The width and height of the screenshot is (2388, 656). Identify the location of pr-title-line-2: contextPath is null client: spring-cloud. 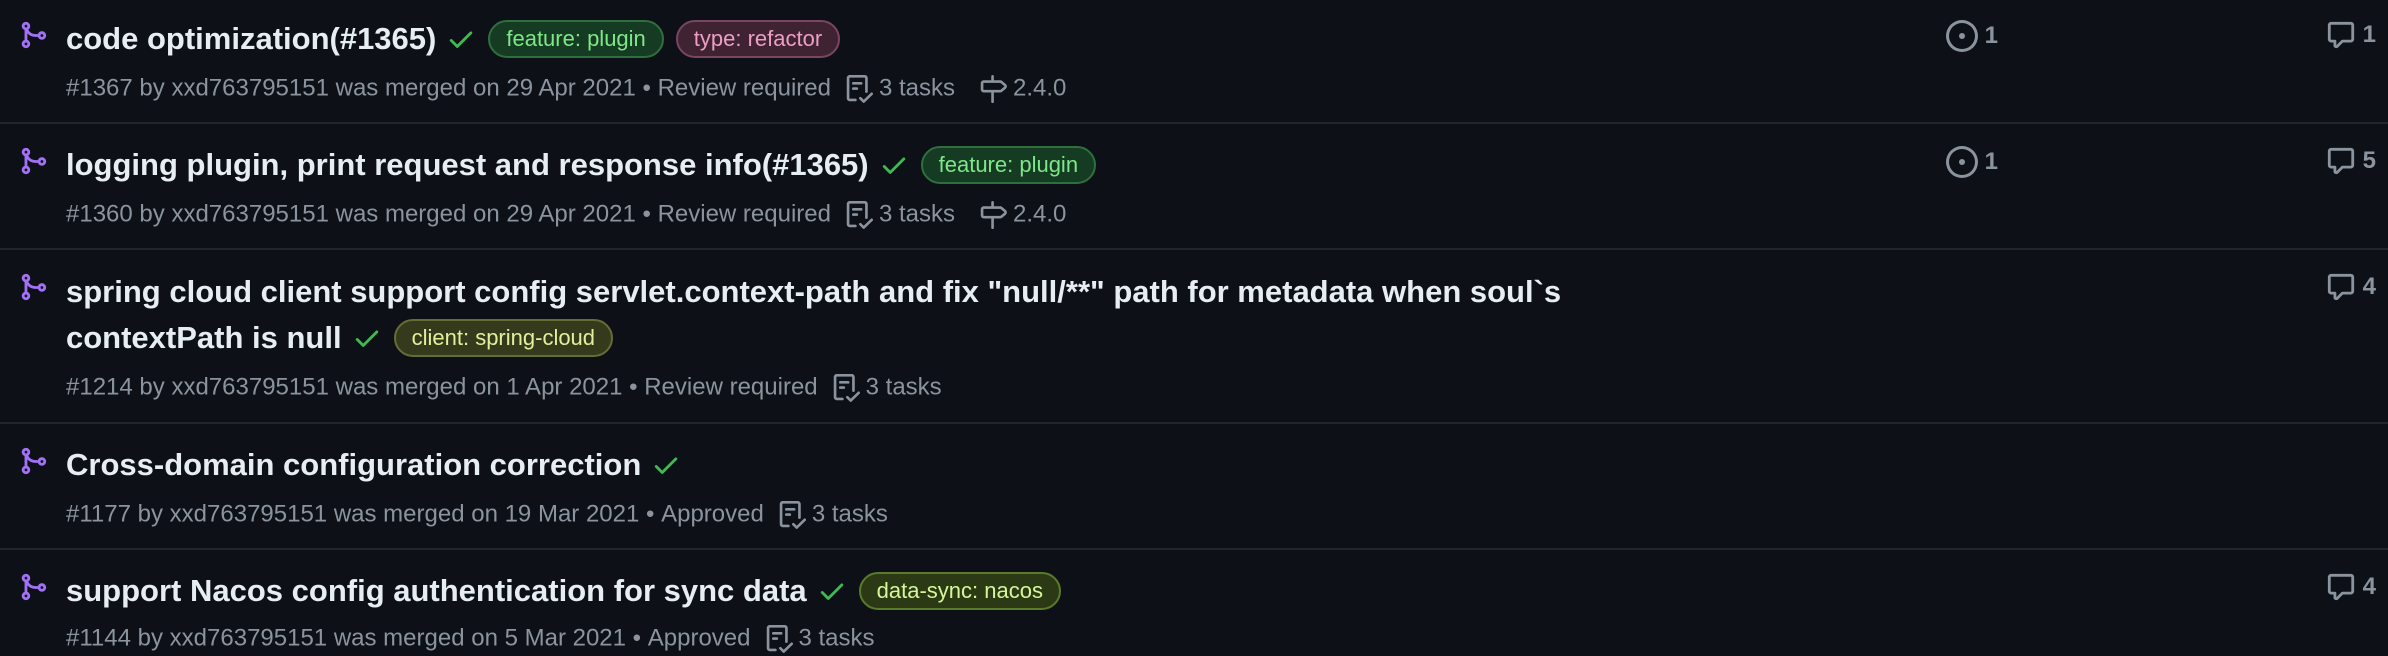
(877, 337).